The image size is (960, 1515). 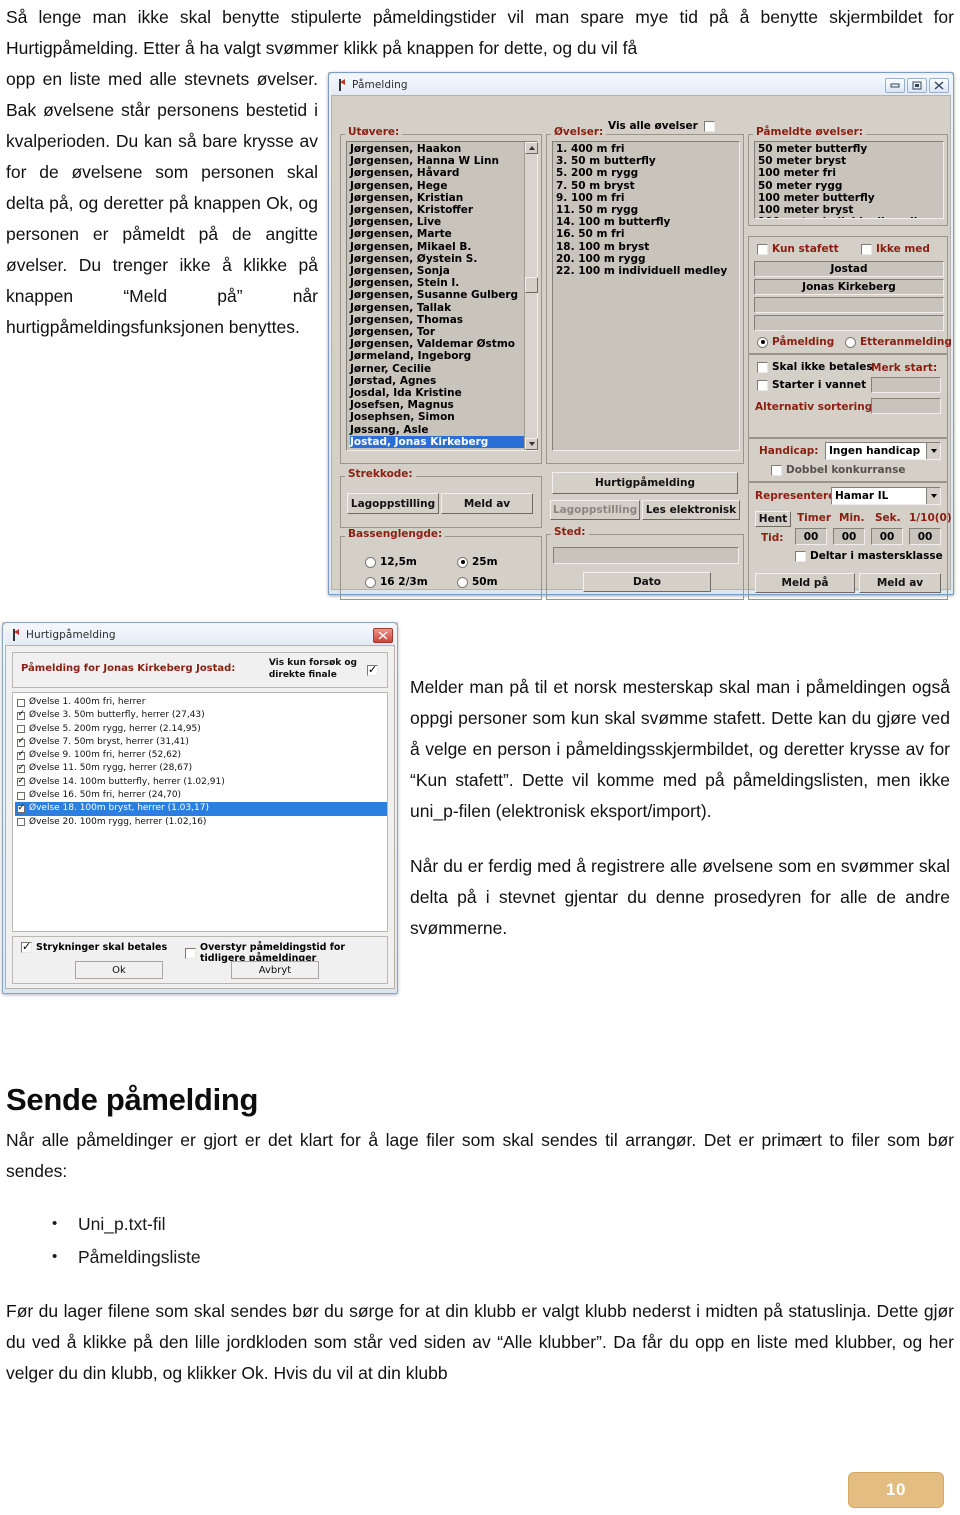 I want to click on list-item: Jørgensen, Stein I., so click(x=443, y=283).